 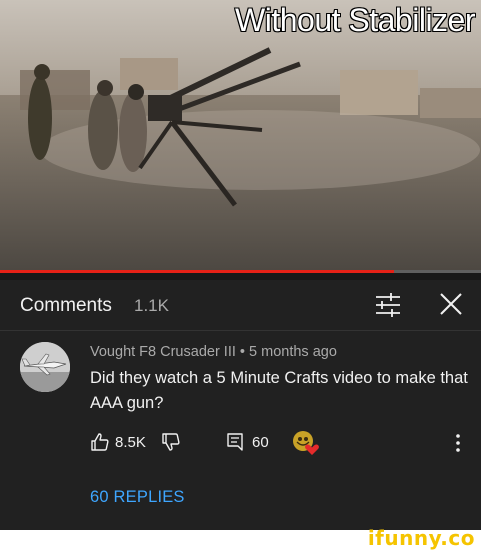 I want to click on video-caption: Without Stabilizer, so click(x=355, y=20).